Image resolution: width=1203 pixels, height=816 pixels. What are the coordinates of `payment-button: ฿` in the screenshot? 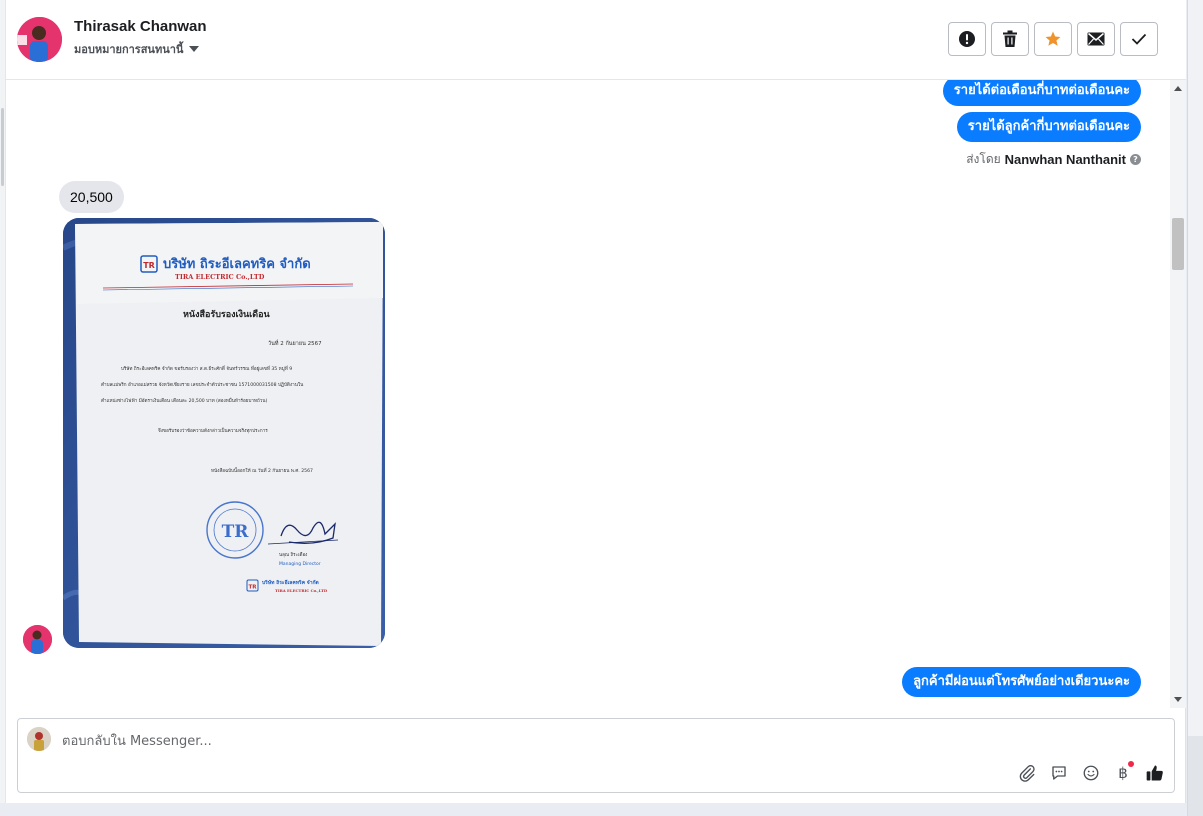 It's located at (1123, 773).